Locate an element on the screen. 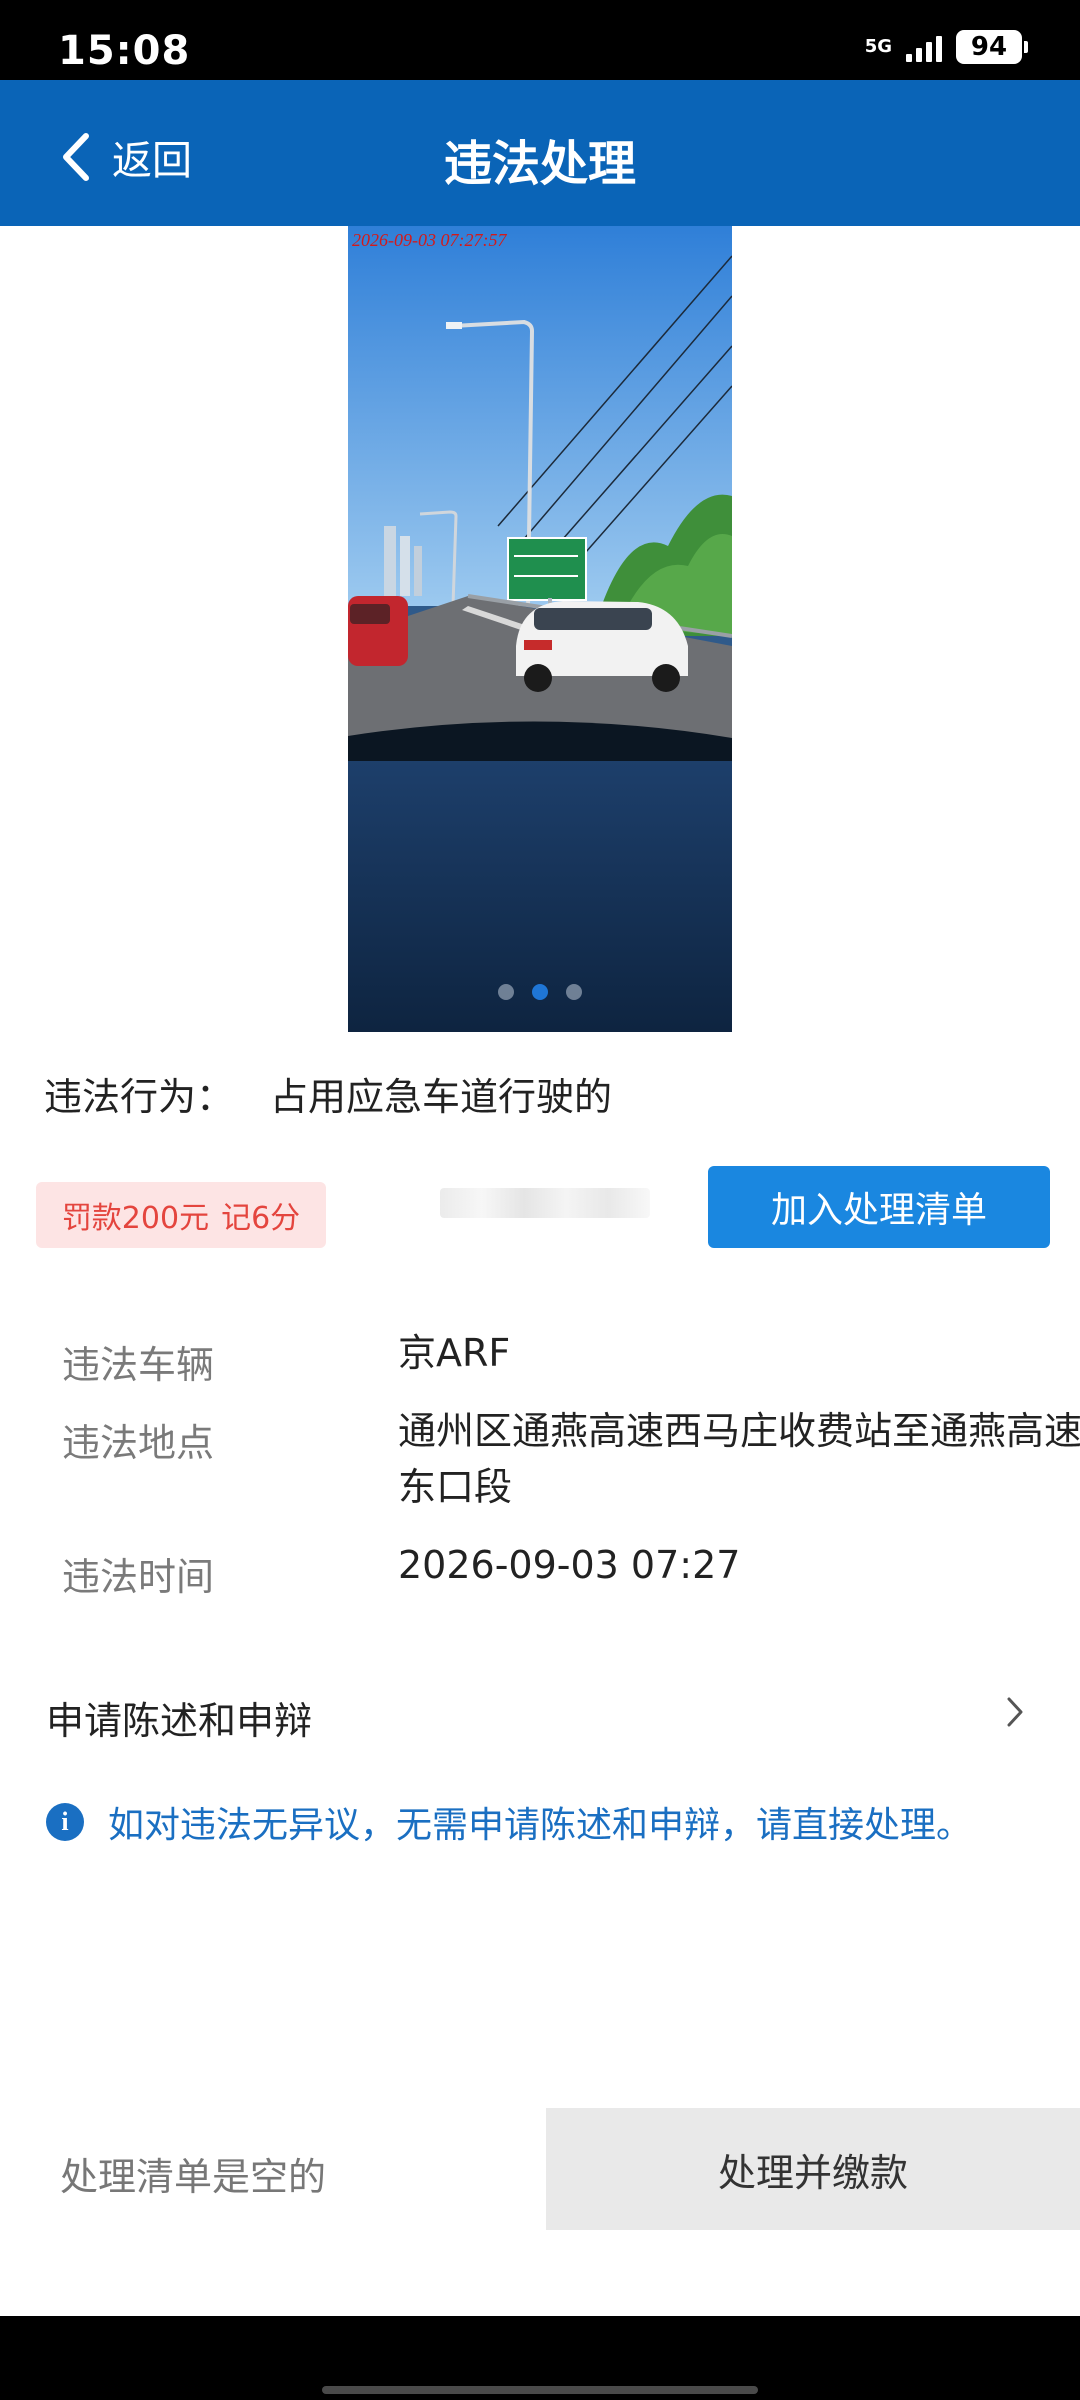  detail-value: 2026-09-03 07:27 is located at coordinates (569, 1565).